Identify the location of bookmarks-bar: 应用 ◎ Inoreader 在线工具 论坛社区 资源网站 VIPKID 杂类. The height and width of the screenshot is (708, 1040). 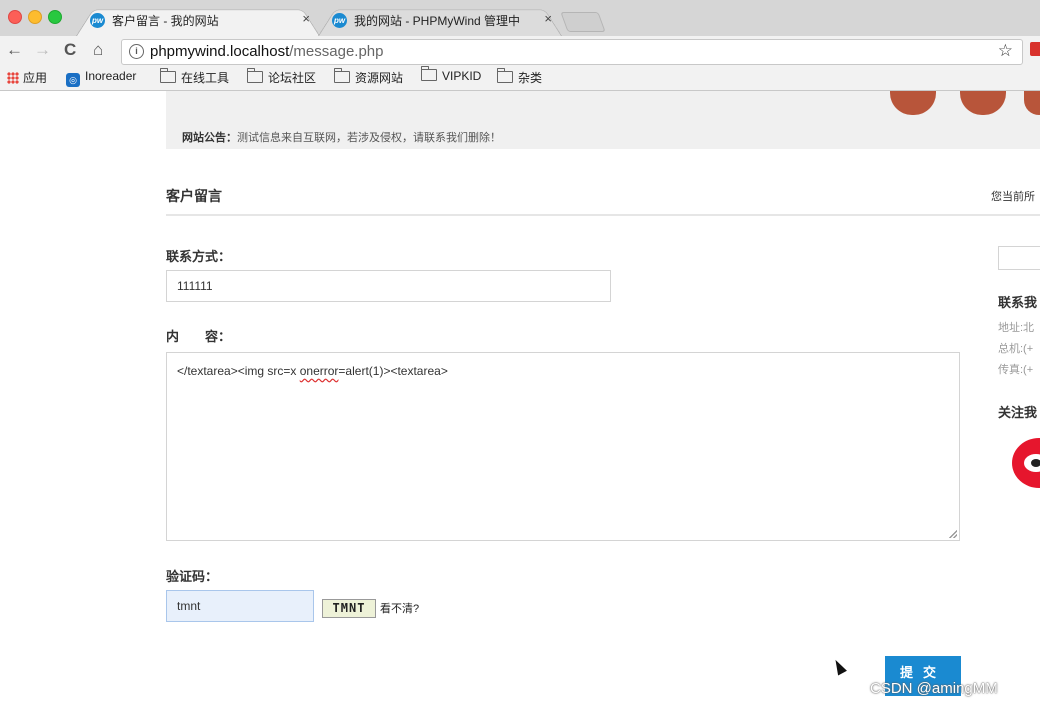
(520, 78).